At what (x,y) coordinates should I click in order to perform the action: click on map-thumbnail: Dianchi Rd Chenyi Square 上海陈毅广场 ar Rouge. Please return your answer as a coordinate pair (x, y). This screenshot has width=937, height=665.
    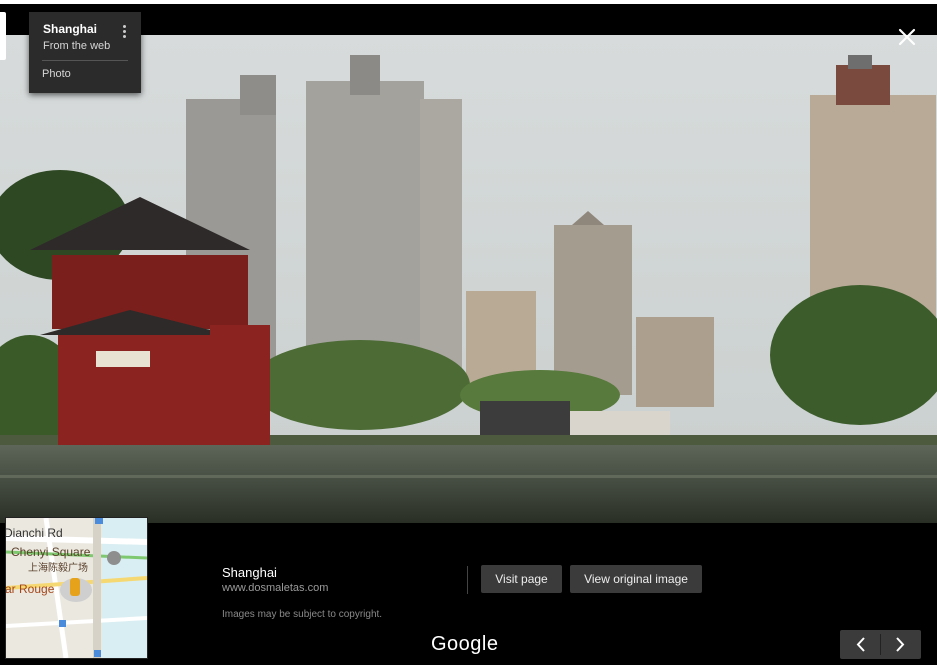
    Looking at the image, I should click on (76, 588).